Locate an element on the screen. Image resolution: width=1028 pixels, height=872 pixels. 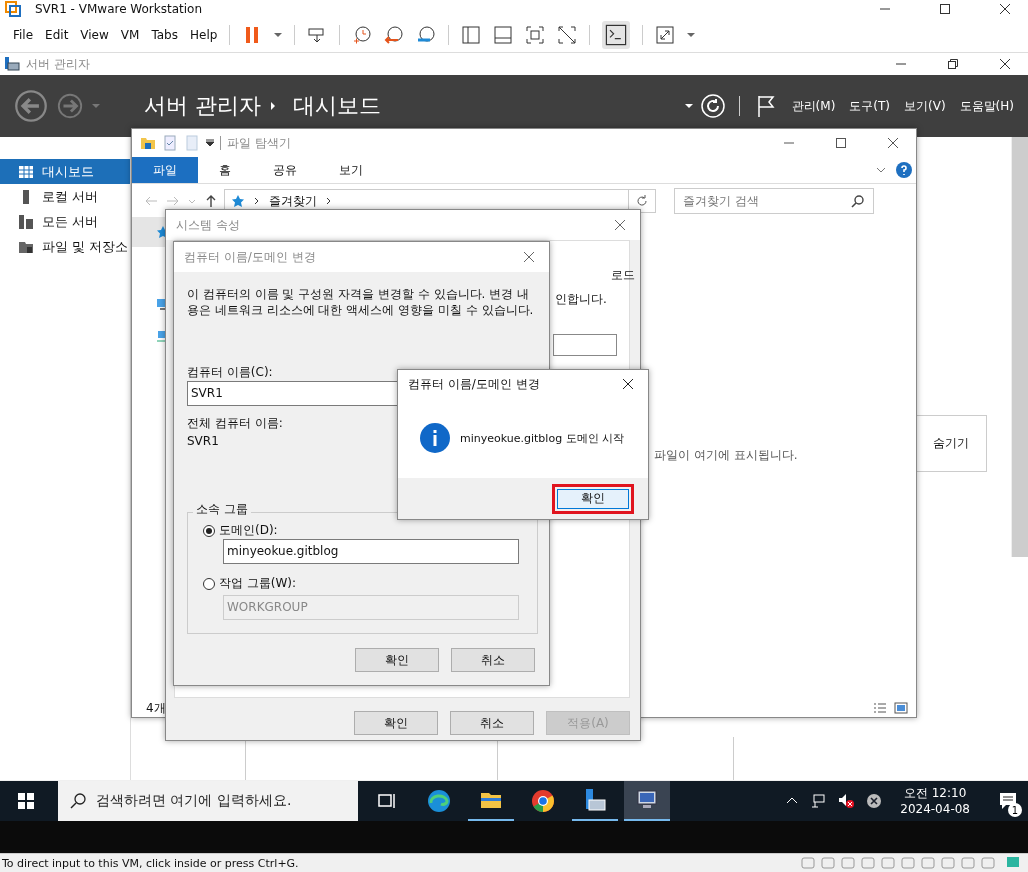
window-title: SVR1 - VMware Workstation is located at coordinates (119, 9).